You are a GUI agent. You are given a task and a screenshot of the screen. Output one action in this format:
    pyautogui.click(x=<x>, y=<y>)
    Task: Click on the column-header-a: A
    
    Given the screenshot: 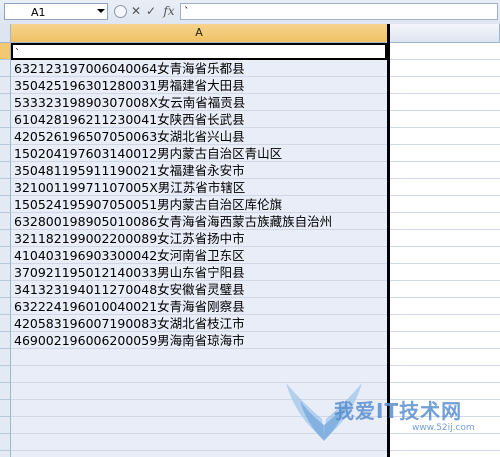 What is the action you would take?
    pyautogui.click(x=199, y=33)
    